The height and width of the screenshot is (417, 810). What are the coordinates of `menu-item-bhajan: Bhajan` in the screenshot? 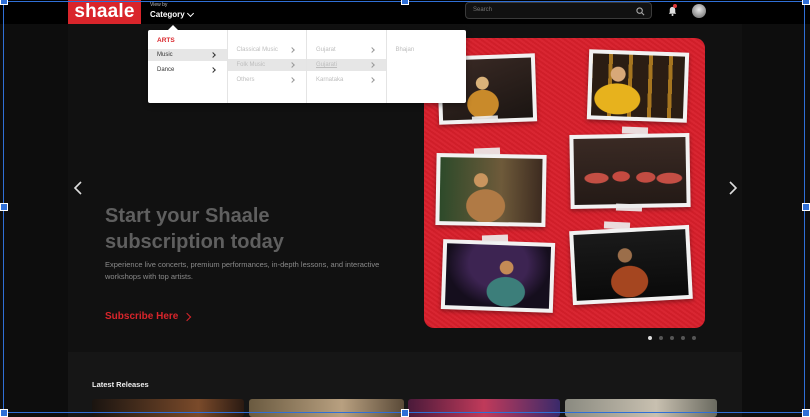 It's located at (427, 50).